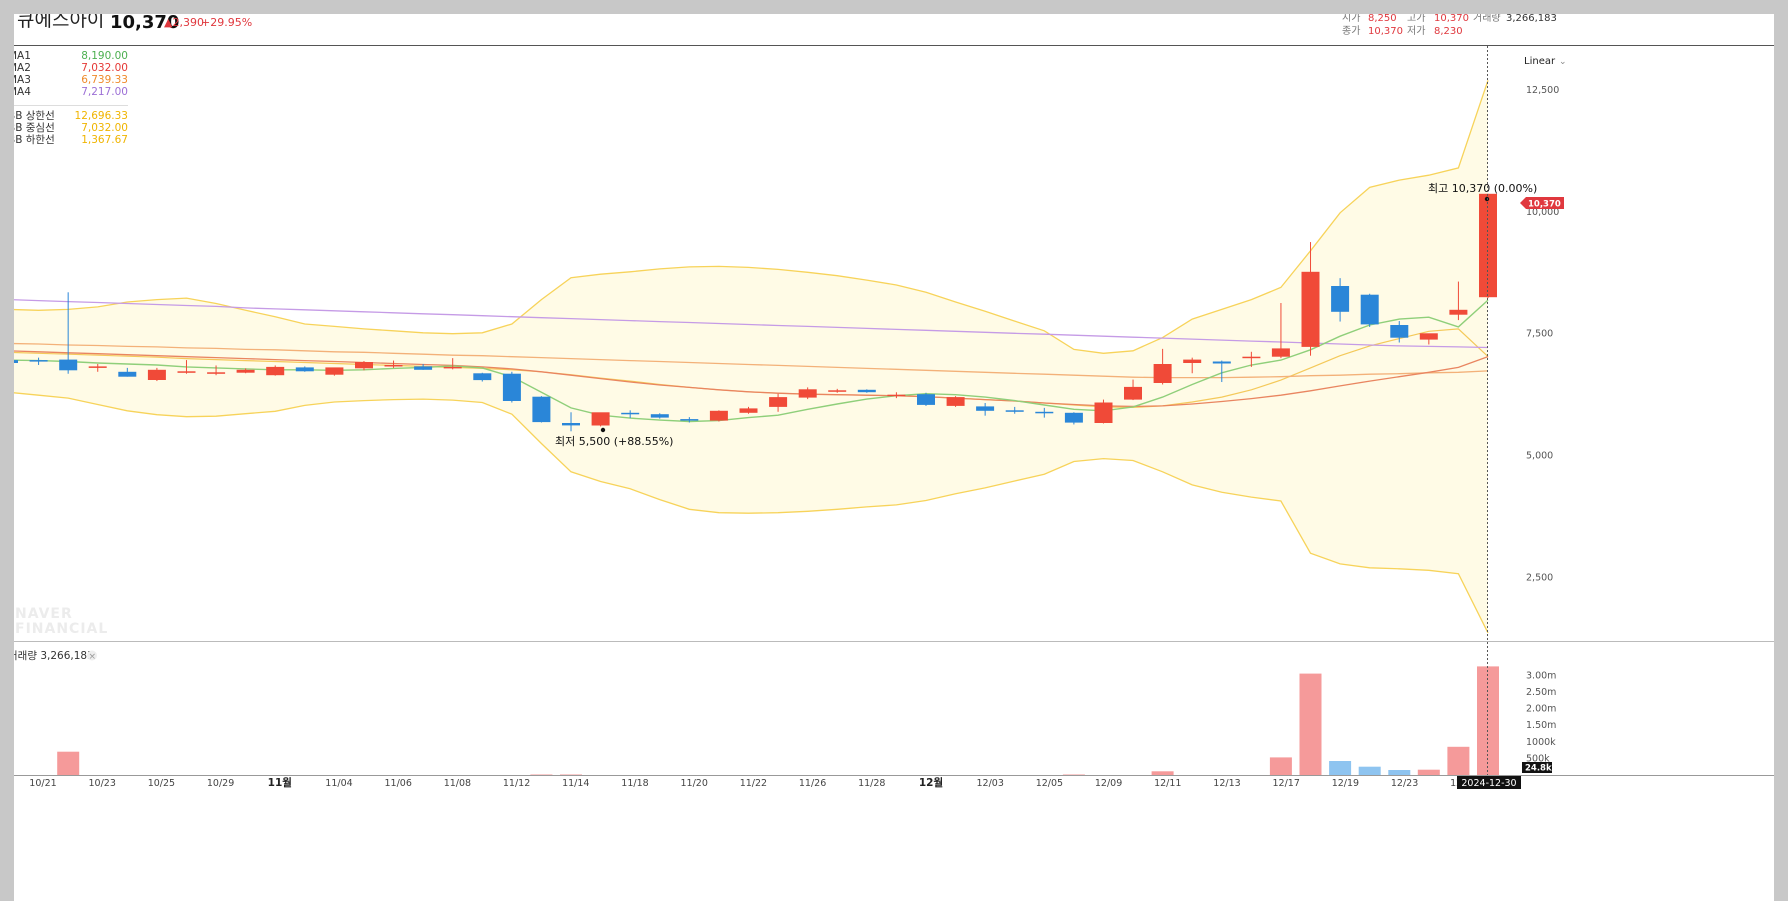 This screenshot has width=1788, height=901. I want to click on x-tick-label: 12월, so click(931, 782).